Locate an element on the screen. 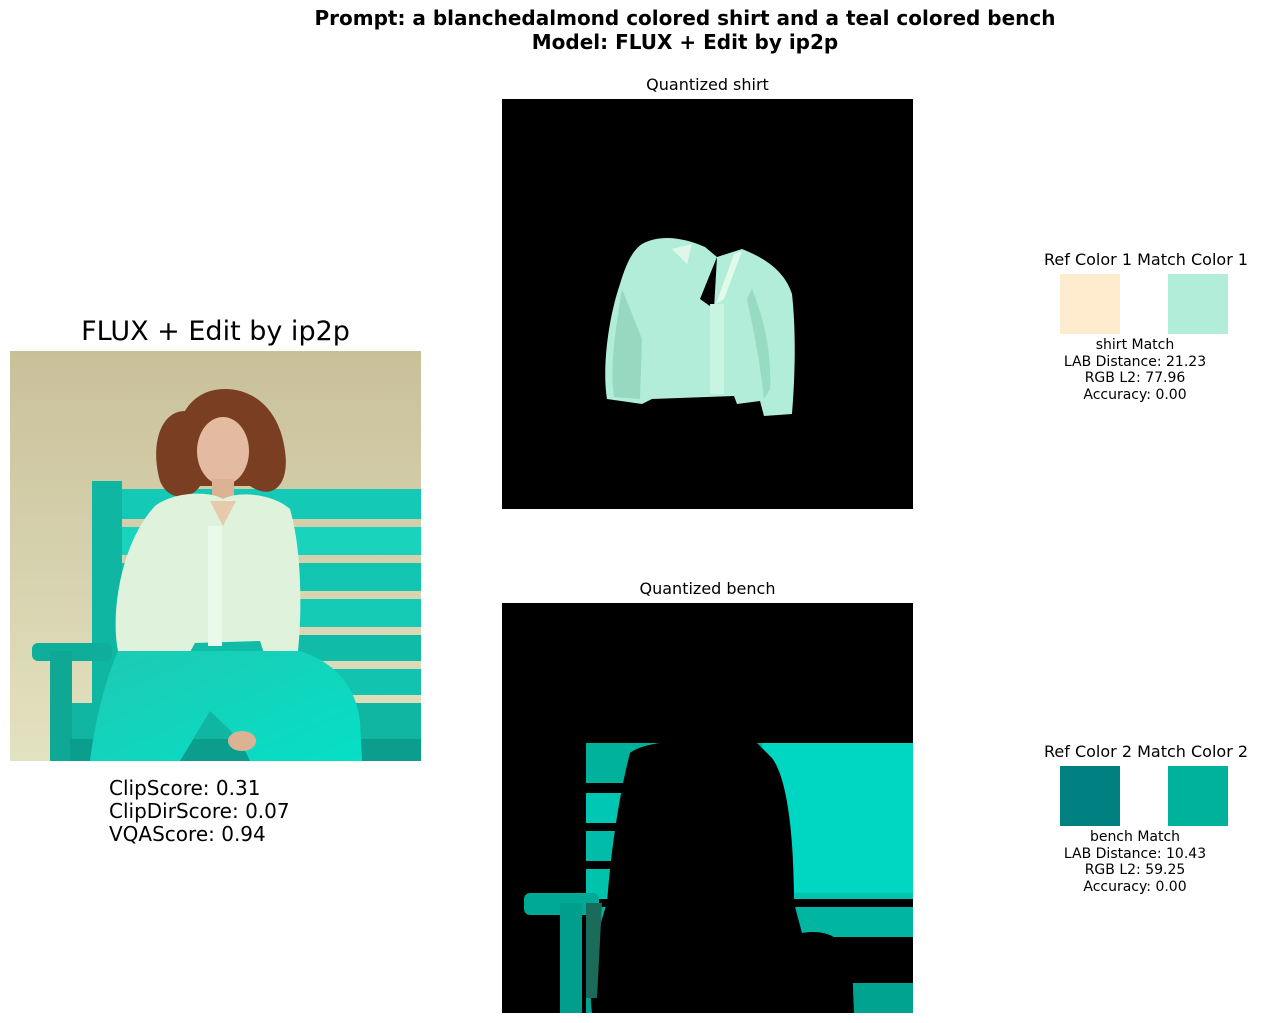  generated-image is located at coordinates (215, 556).